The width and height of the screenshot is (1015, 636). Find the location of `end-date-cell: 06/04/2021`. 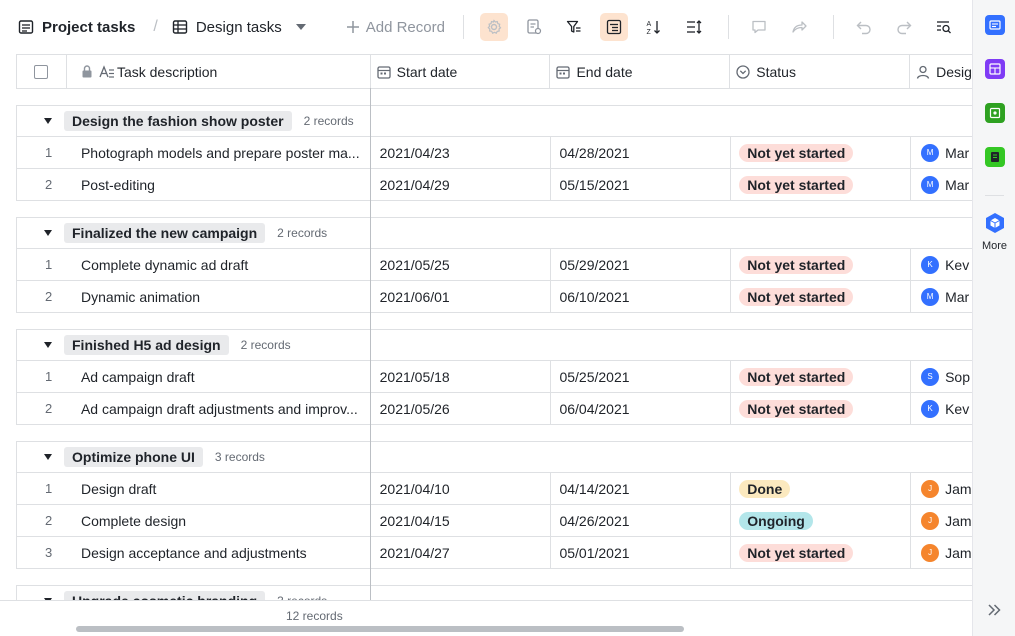

end-date-cell: 06/04/2021 is located at coordinates (640, 408).